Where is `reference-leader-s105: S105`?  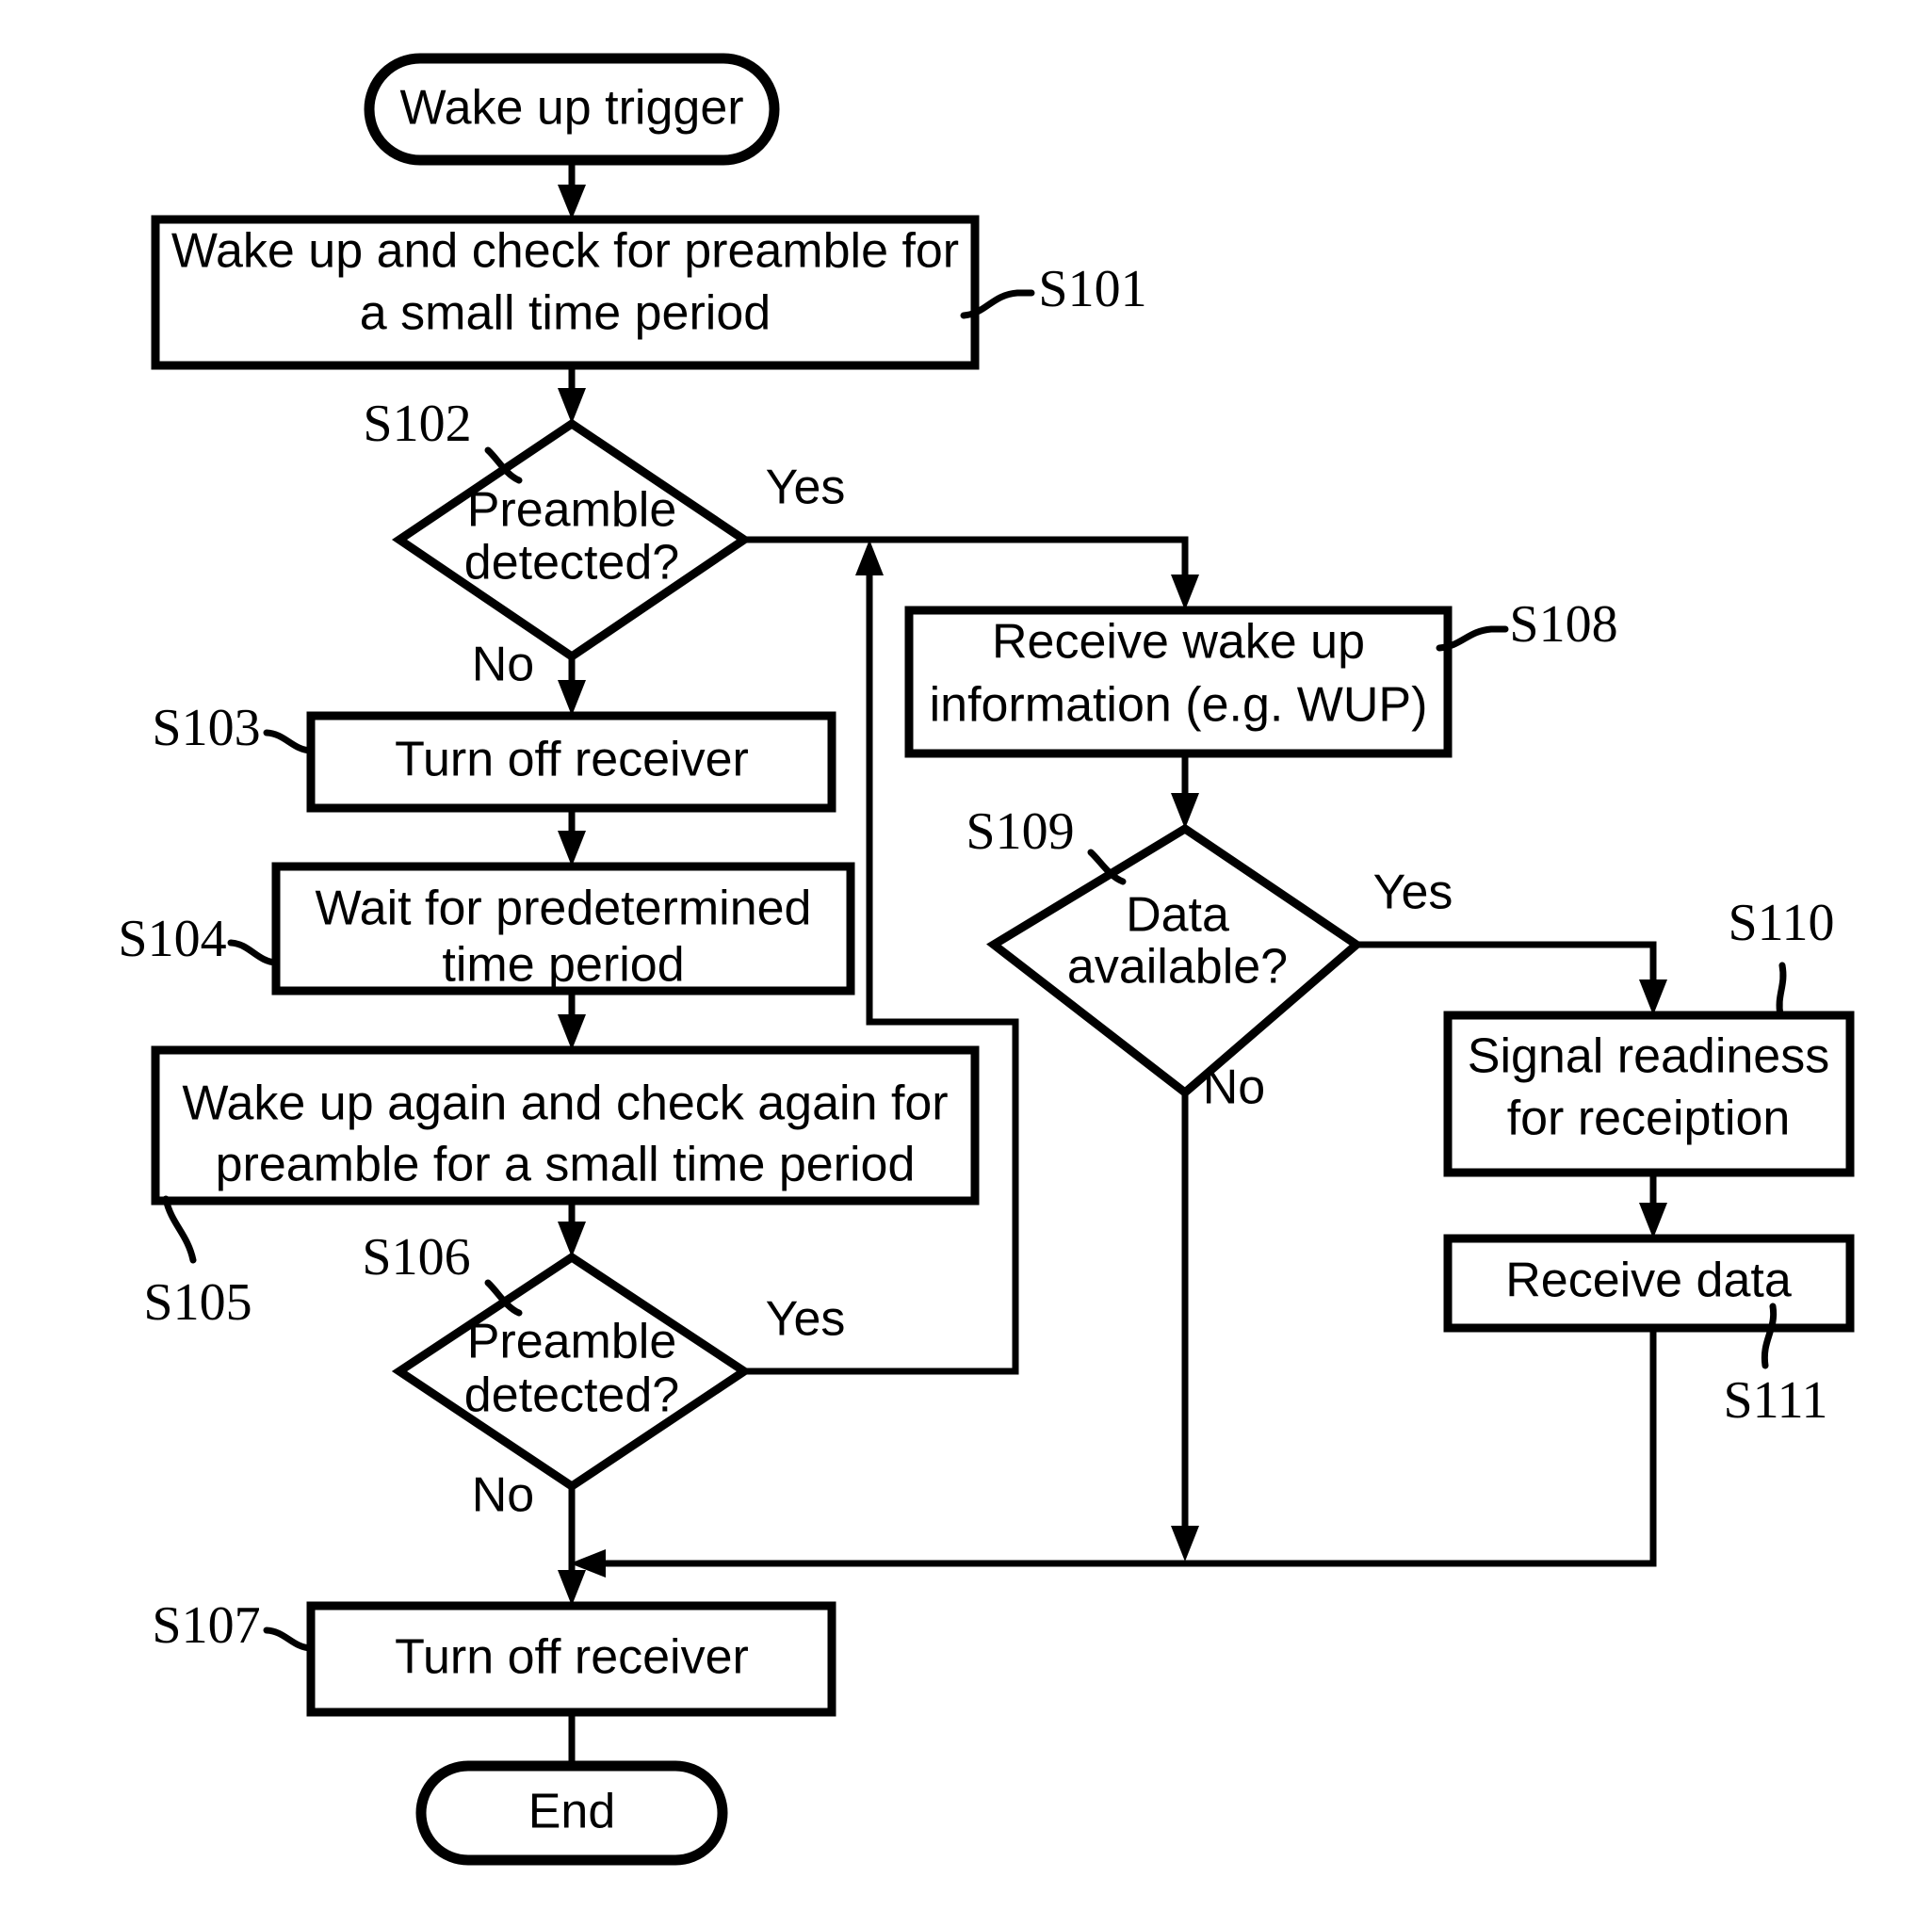 reference-leader-s105: S105 is located at coordinates (198, 1263).